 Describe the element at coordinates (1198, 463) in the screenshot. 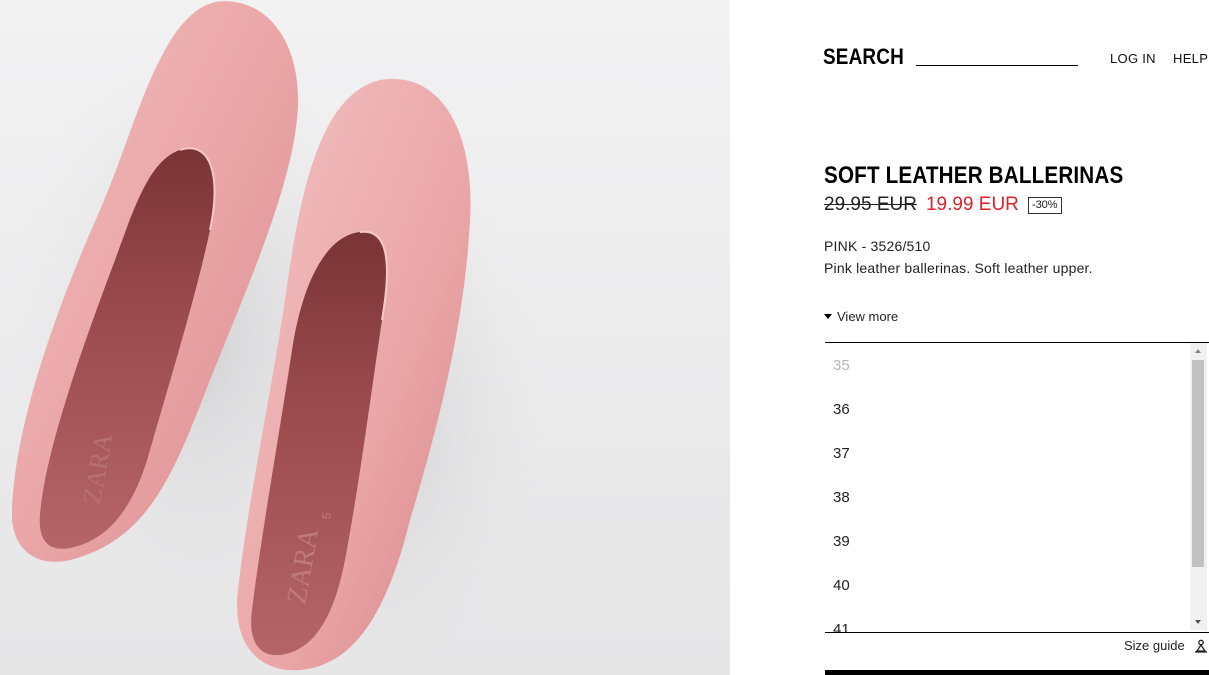

I see `scroll-thumb` at that location.